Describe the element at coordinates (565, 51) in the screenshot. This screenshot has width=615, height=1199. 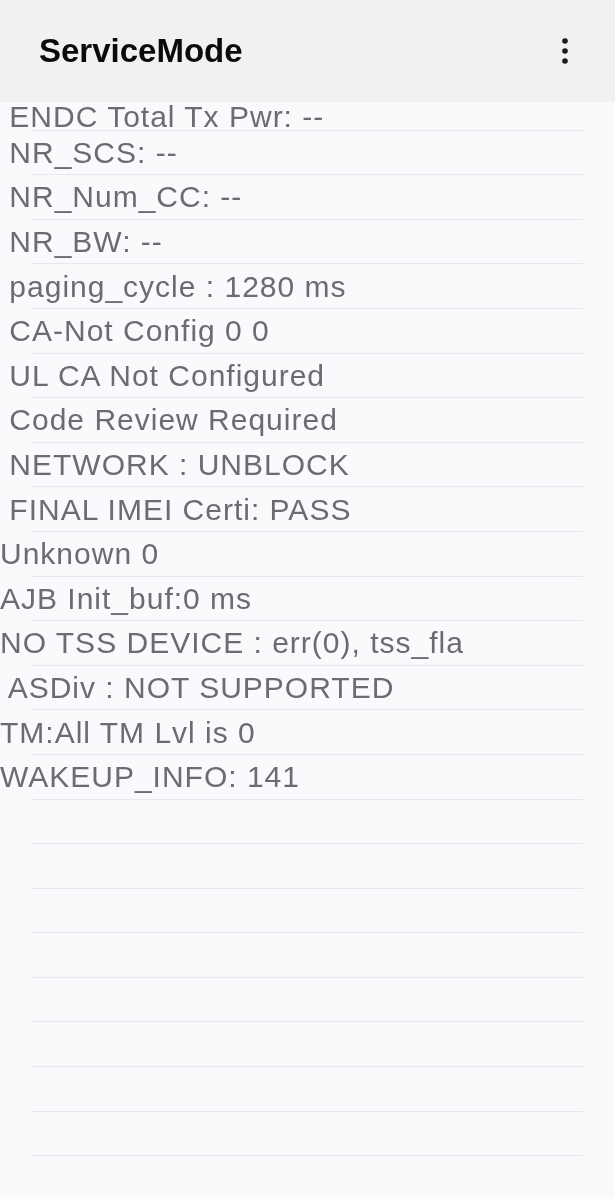
I see `more-options-icon` at that location.